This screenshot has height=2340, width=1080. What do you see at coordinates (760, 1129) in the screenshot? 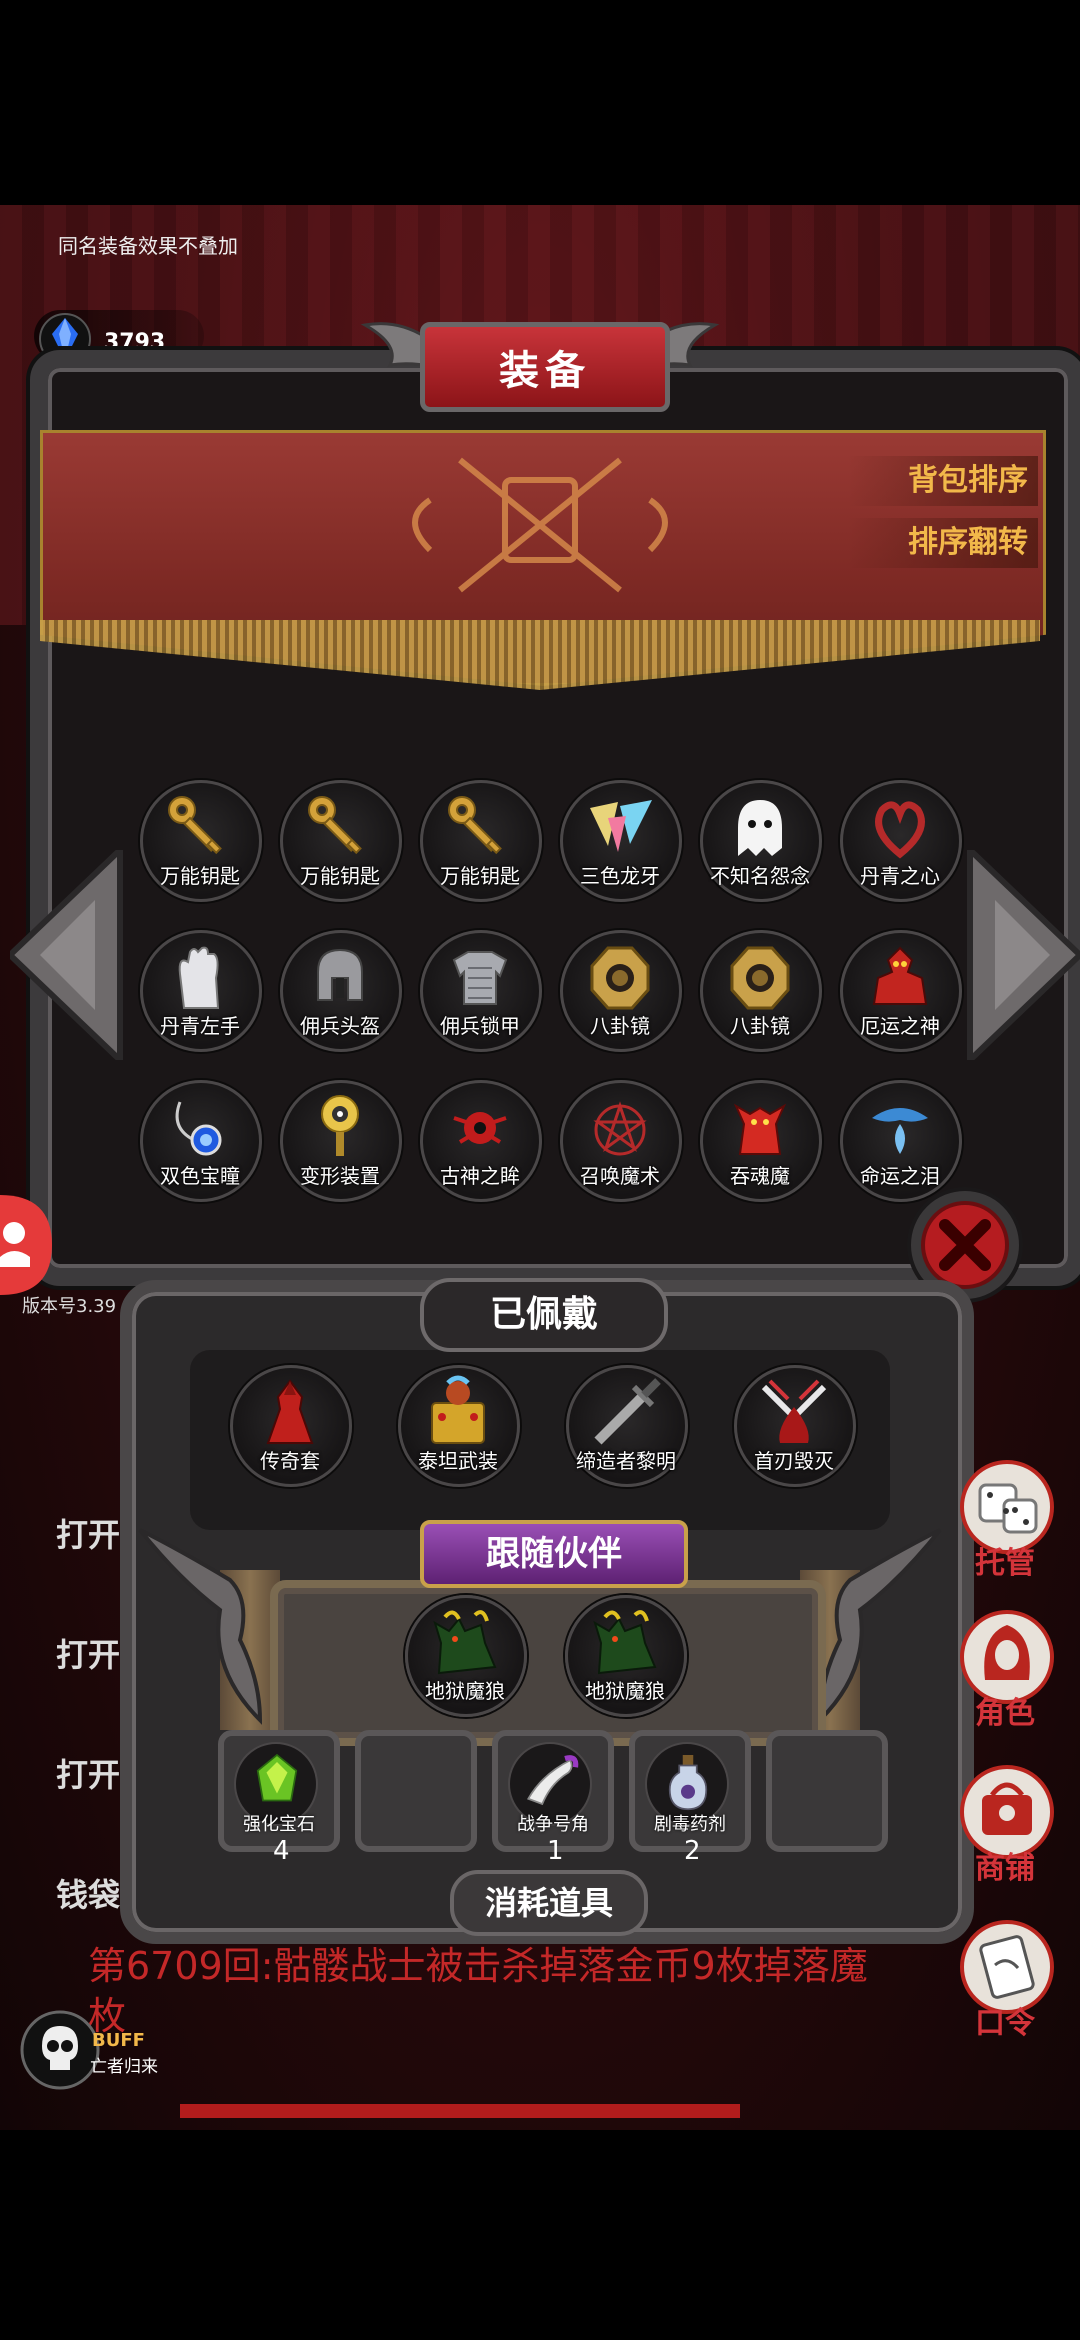
I see `red-demon-icon` at bounding box center [760, 1129].